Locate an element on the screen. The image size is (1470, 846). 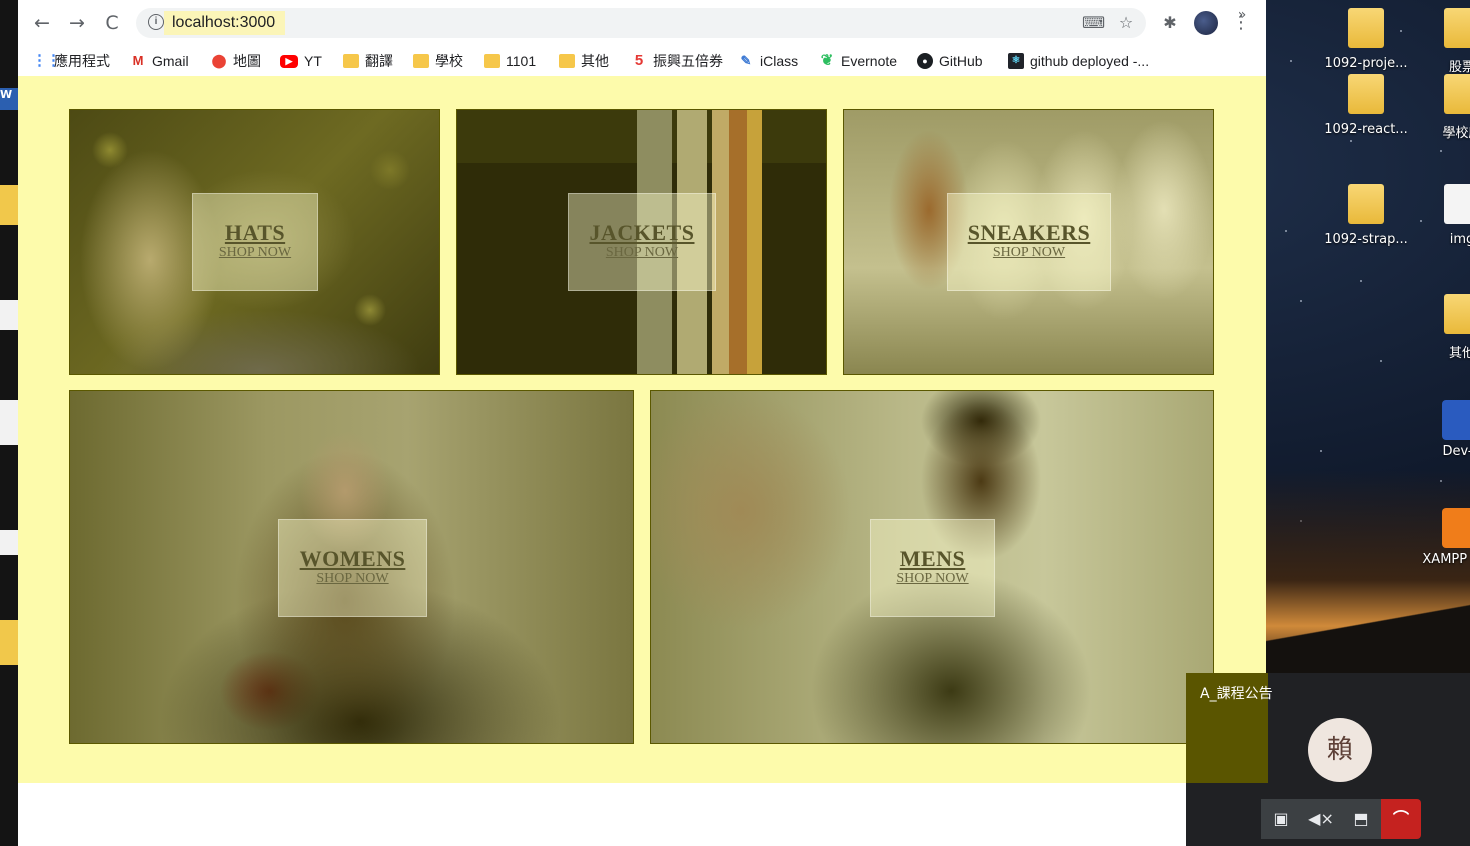
forward-icon: → is located at coordinates (77, 23).